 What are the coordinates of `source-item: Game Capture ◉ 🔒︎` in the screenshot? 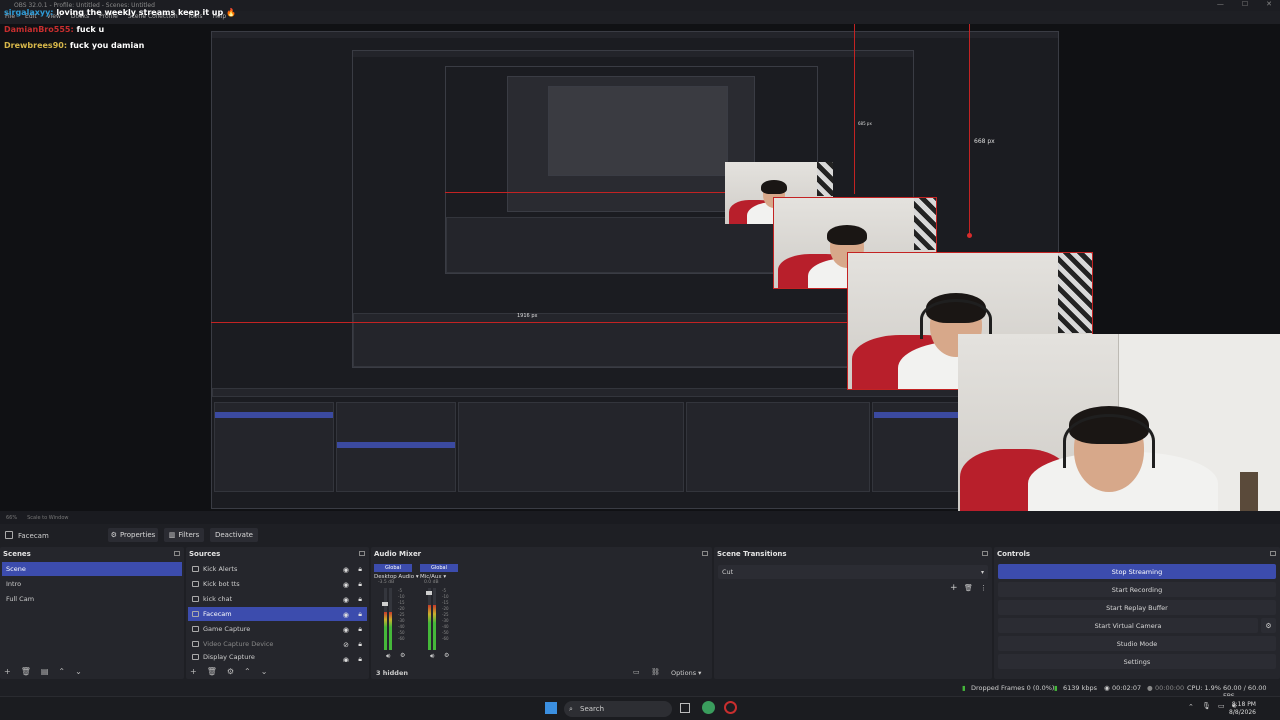 It's located at (277, 629).